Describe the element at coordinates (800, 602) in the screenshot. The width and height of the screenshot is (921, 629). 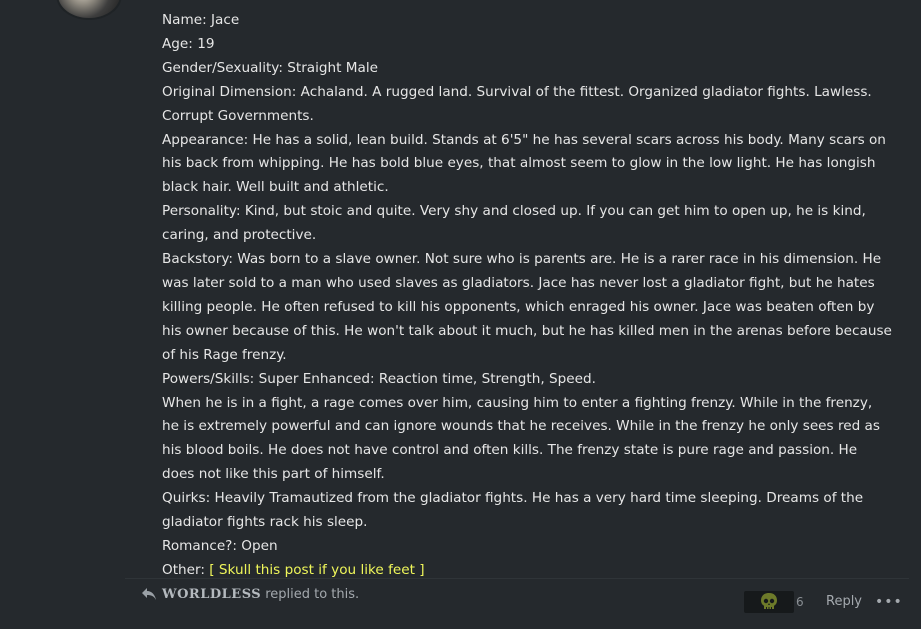
I see `reaction-count: 6` at that location.